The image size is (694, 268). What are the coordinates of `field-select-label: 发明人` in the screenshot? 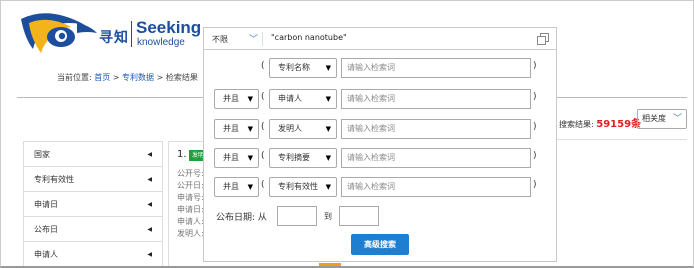 It's located at (290, 128).